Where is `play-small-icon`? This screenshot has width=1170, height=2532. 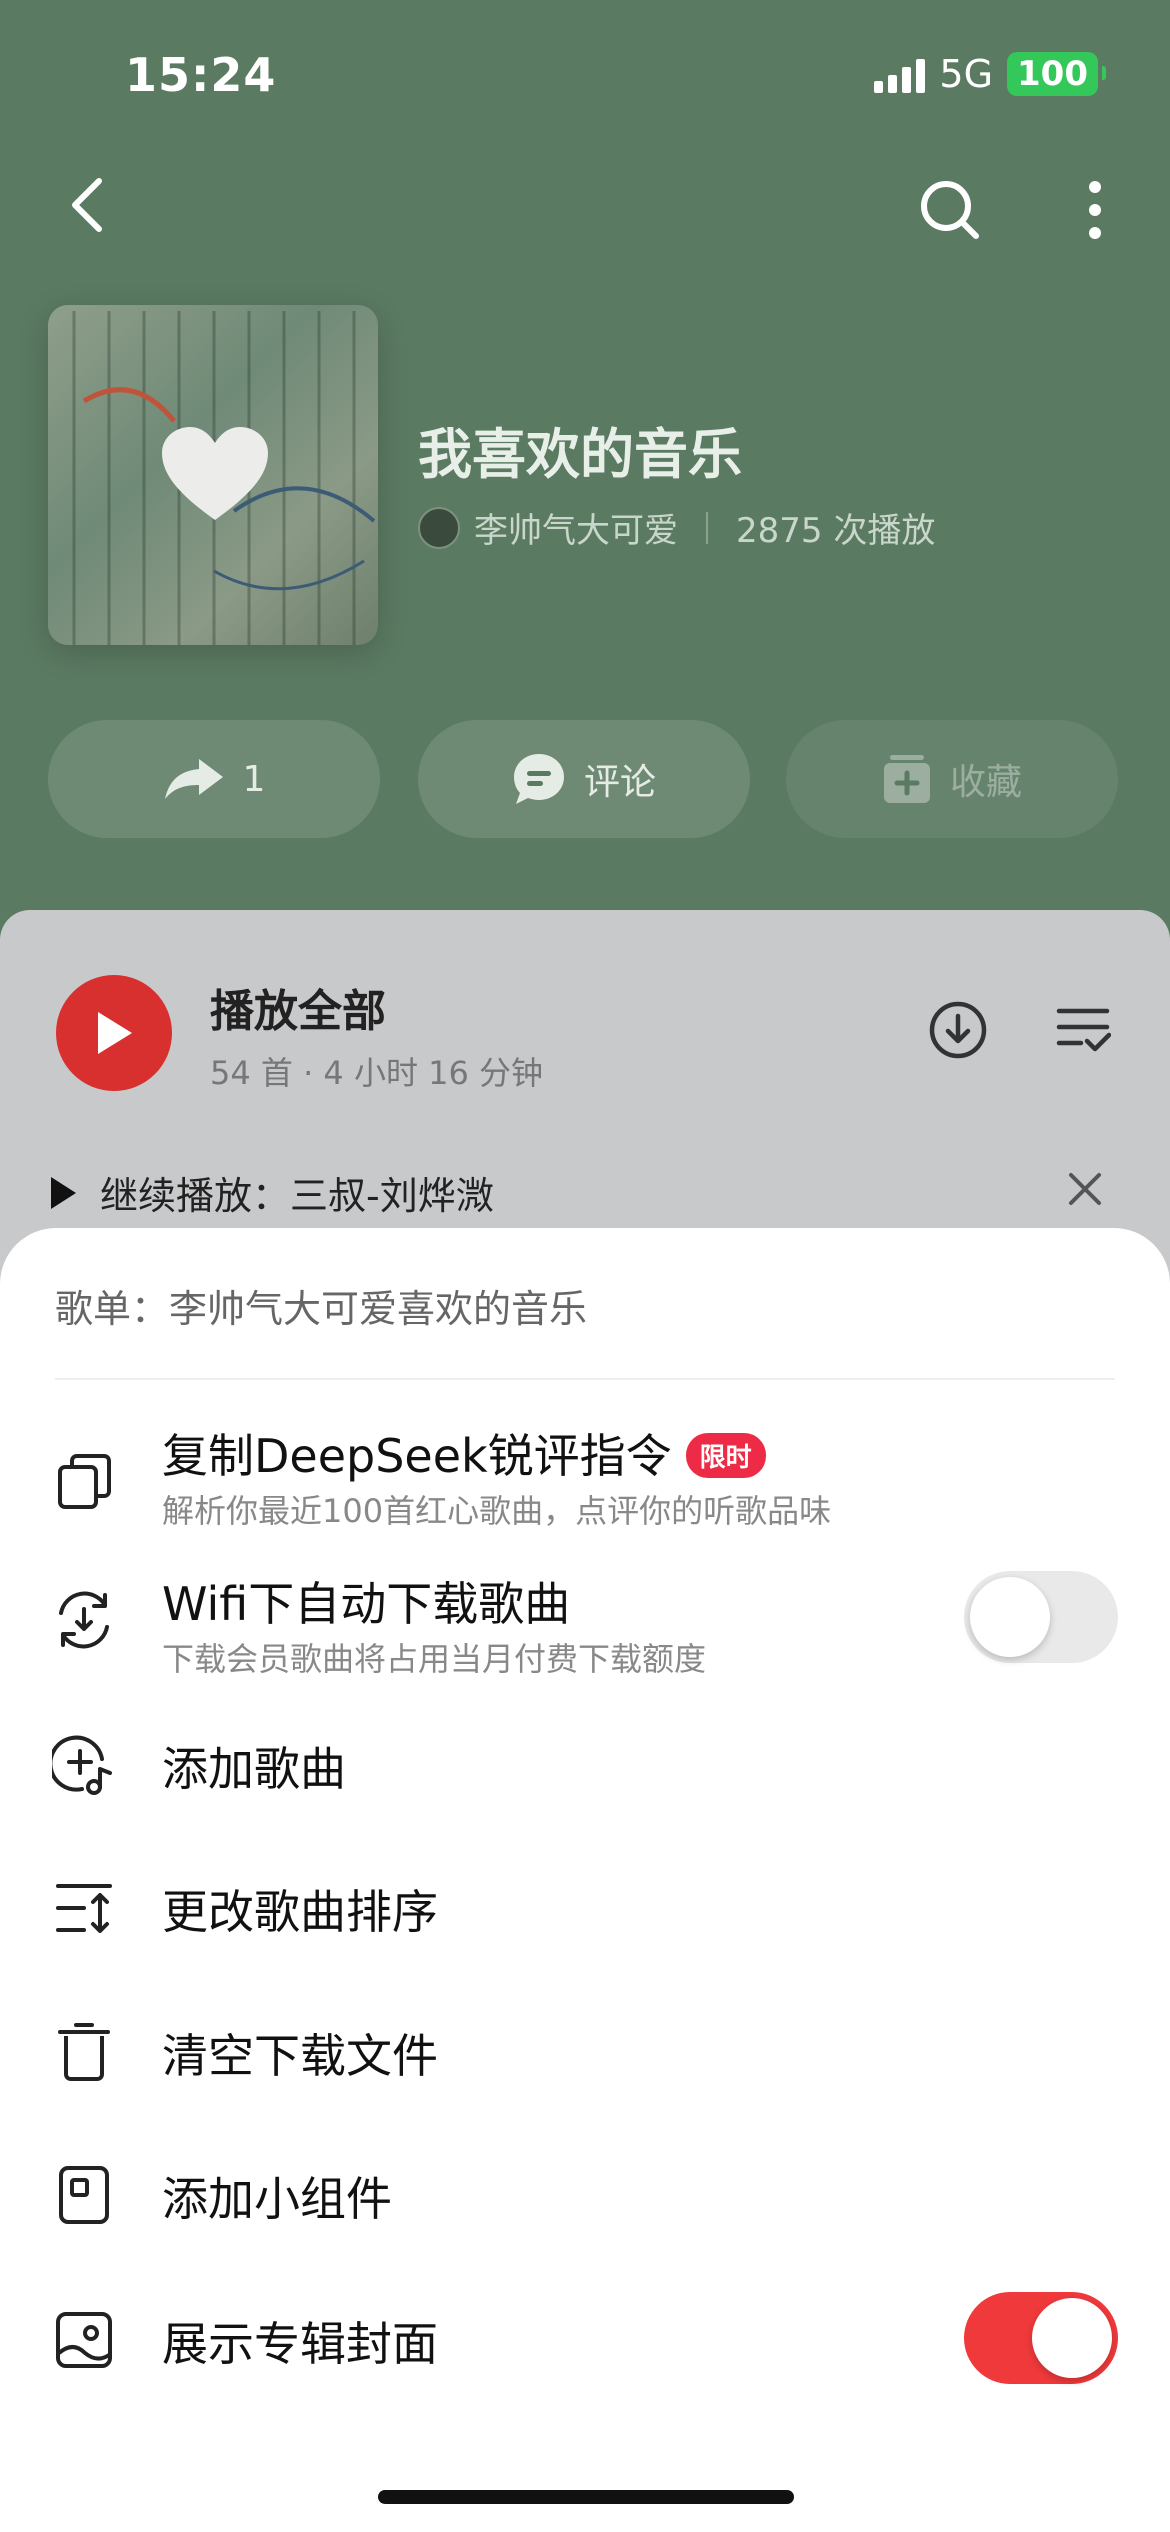
play-small-icon is located at coordinates (63, 1192).